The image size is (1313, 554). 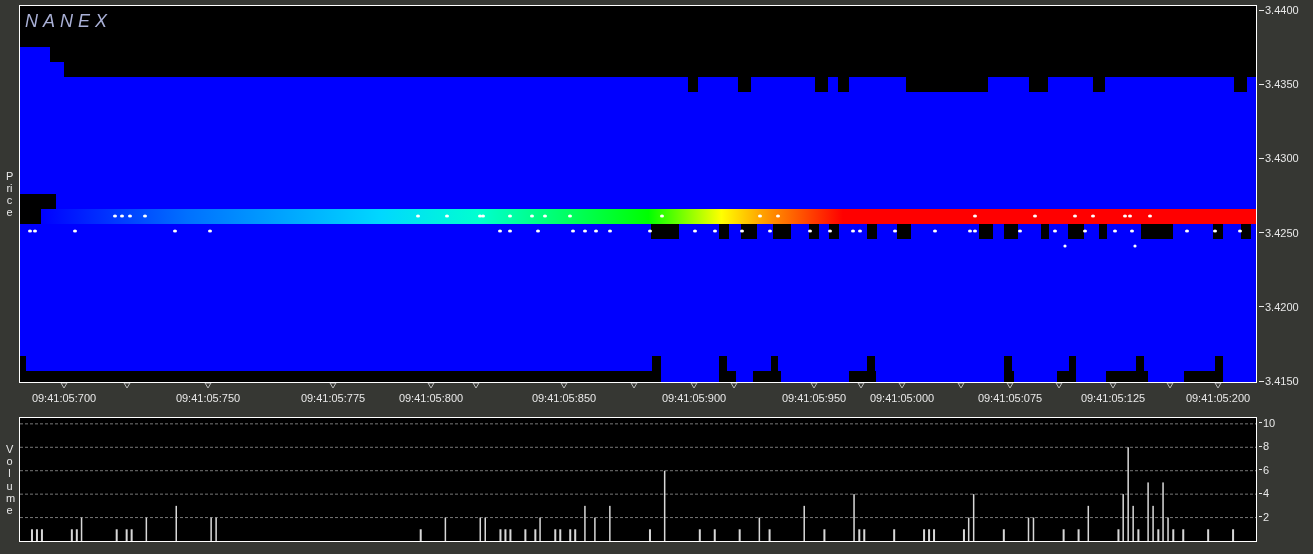 I want to click on time-tick-label: 09:41:05:125, so click(x=1113, y=398).